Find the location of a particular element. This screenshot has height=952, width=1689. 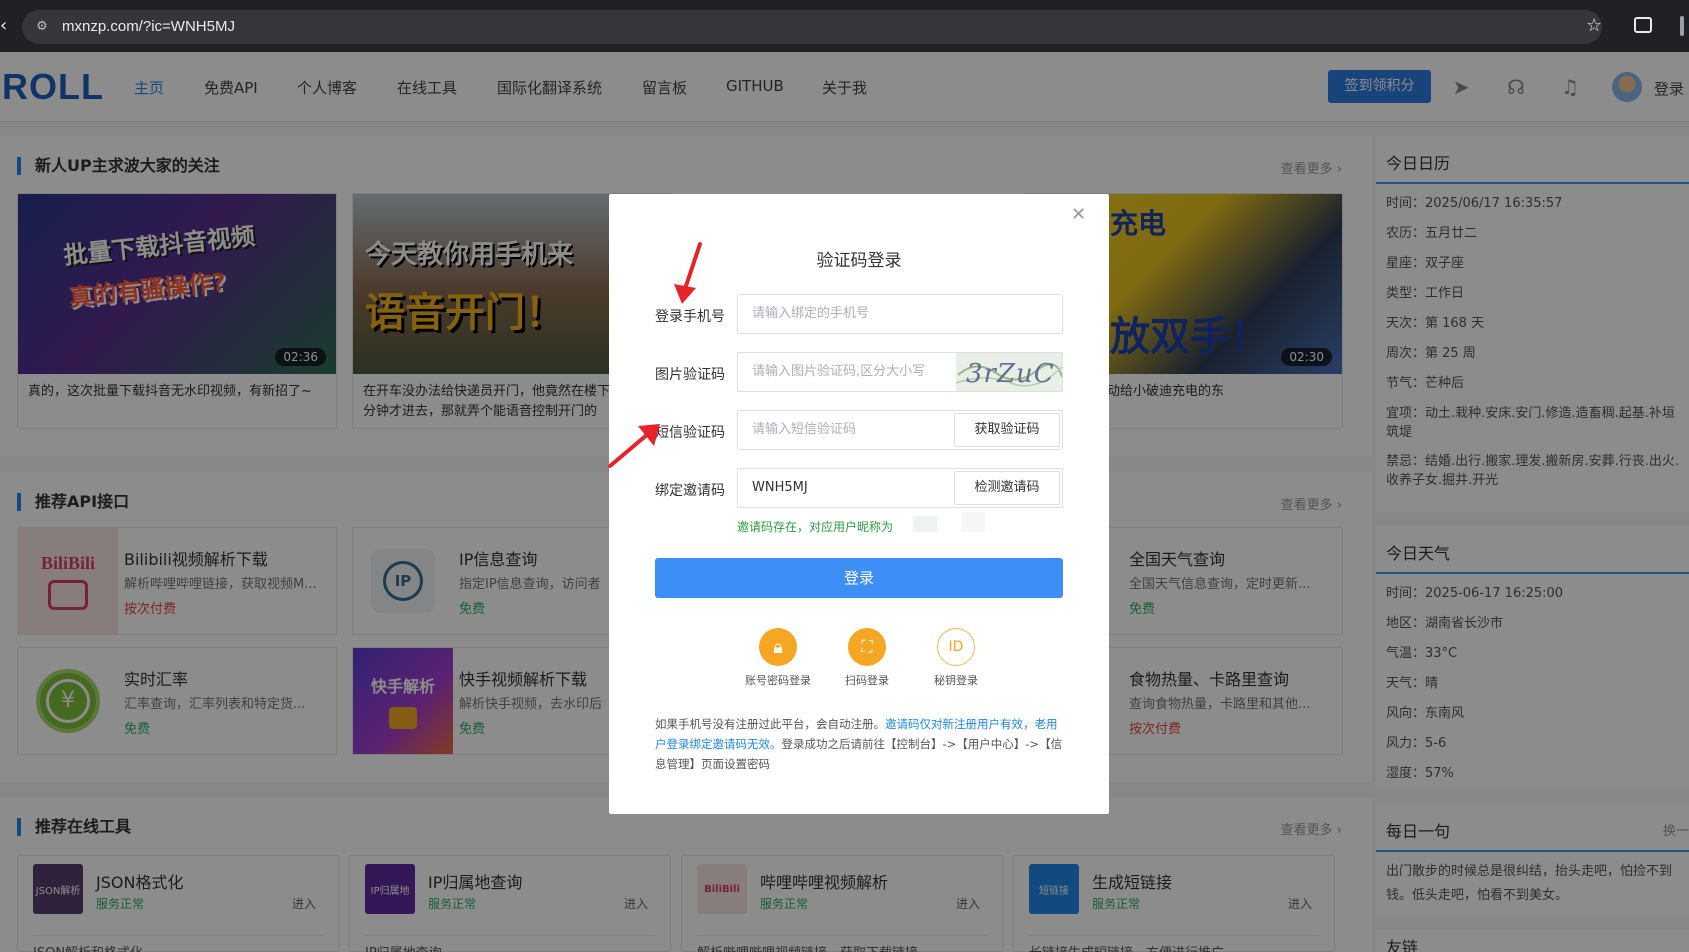

captcha-image: 3rZuC is located at coordinates (1009, 372).